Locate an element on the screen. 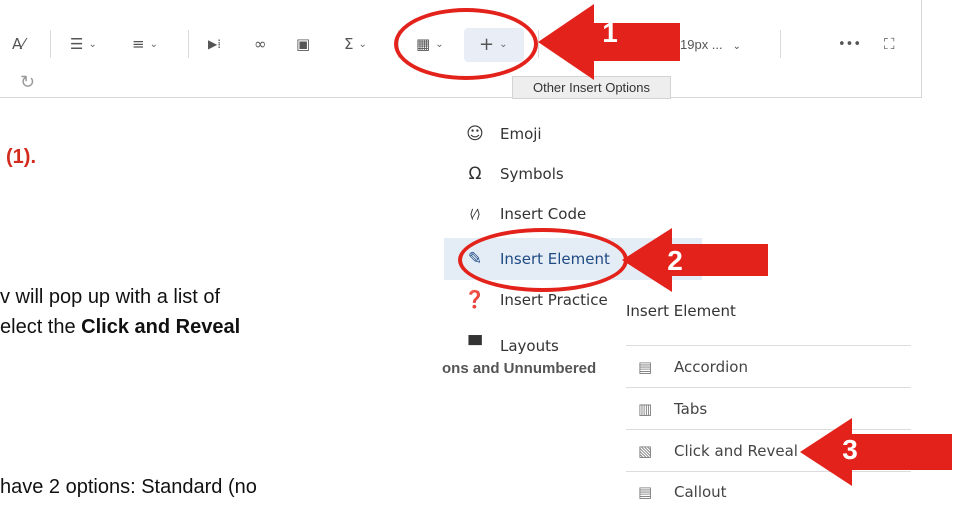 The width and height of the screenshot is (961, 512). more-icon: ••• is located at coordinates (850, 44).